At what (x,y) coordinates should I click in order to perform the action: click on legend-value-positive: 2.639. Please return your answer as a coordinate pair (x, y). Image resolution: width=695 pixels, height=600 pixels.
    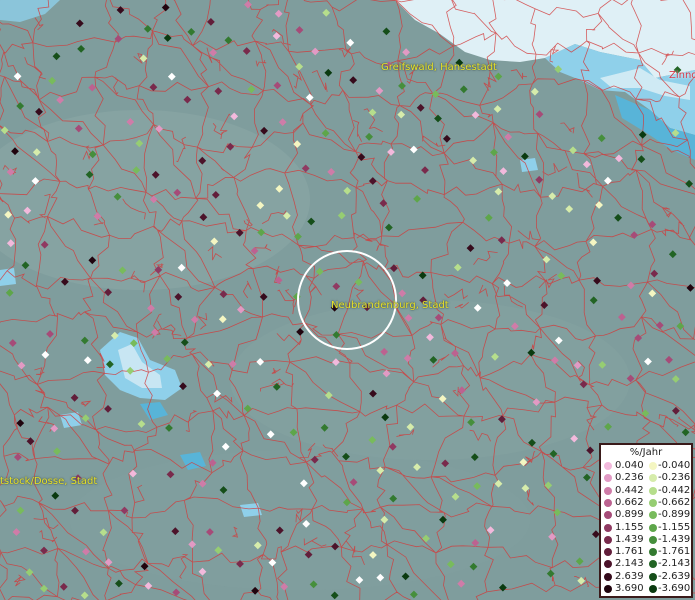
    Looking at the image, I should click on (629, 576).